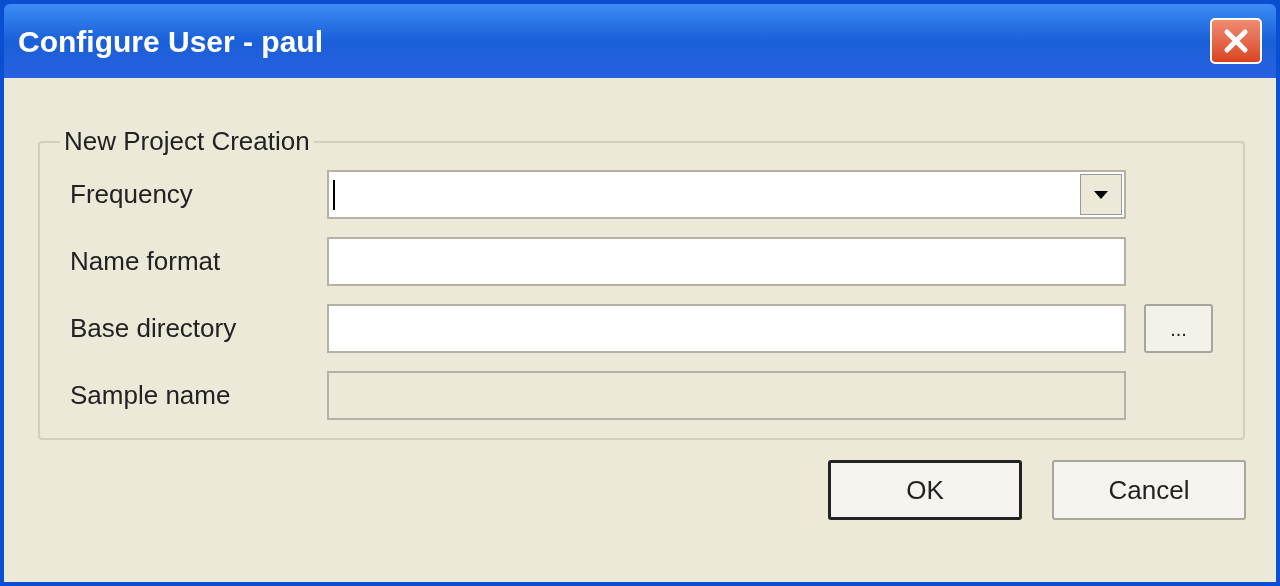  I want to click on window-title: Configure User - paul, so click(171, 41).